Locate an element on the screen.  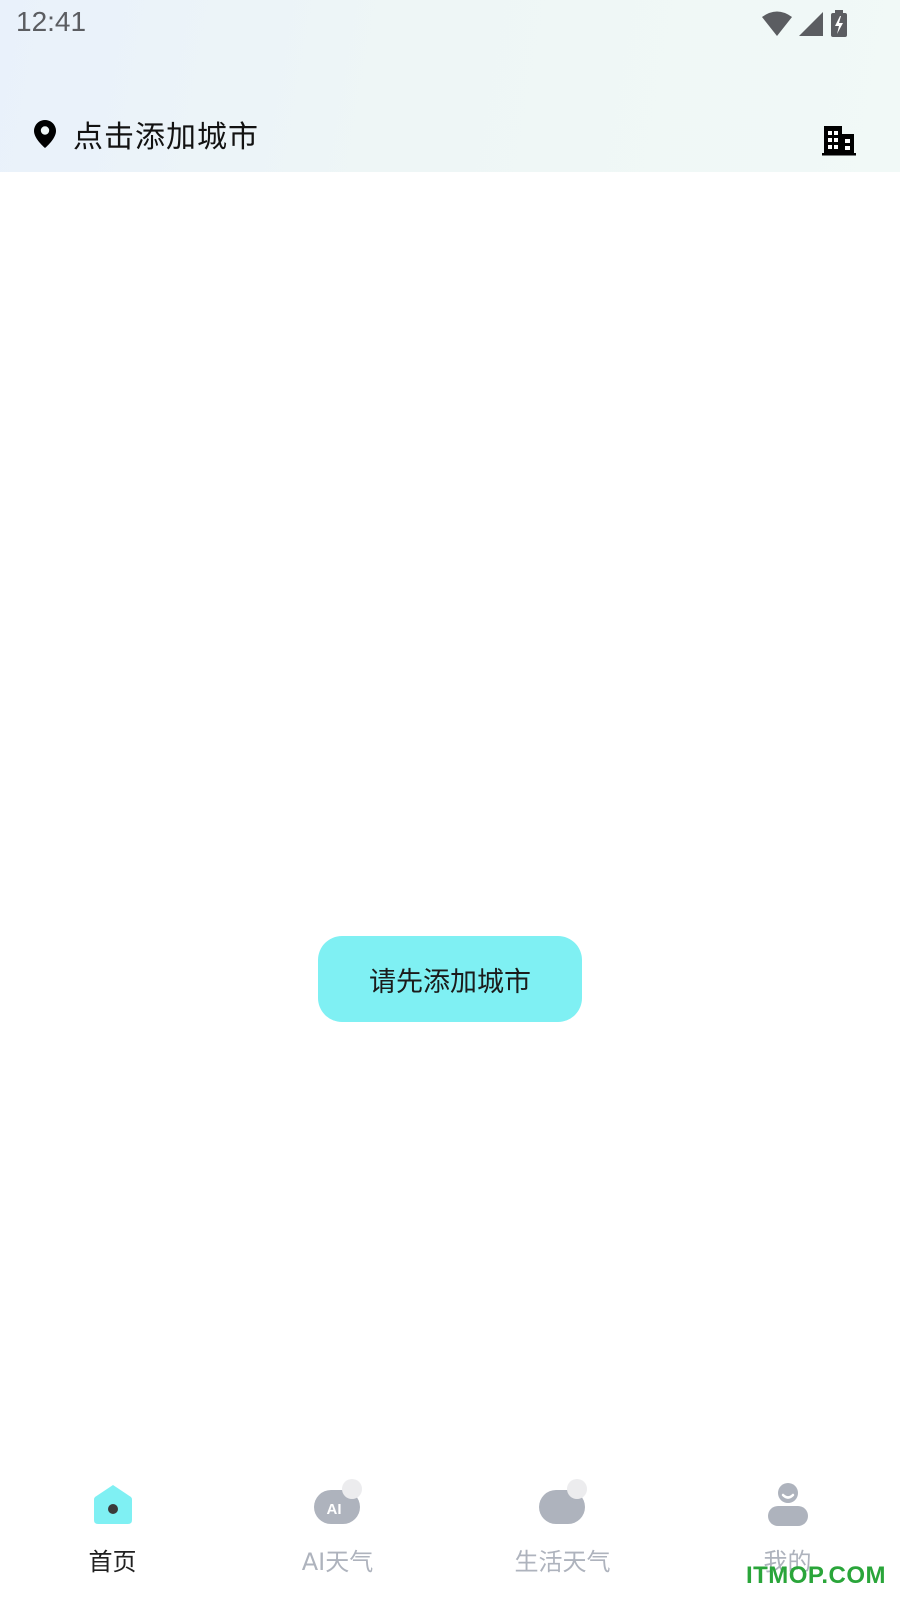
home-icon is located at coordinates (112, 1504).